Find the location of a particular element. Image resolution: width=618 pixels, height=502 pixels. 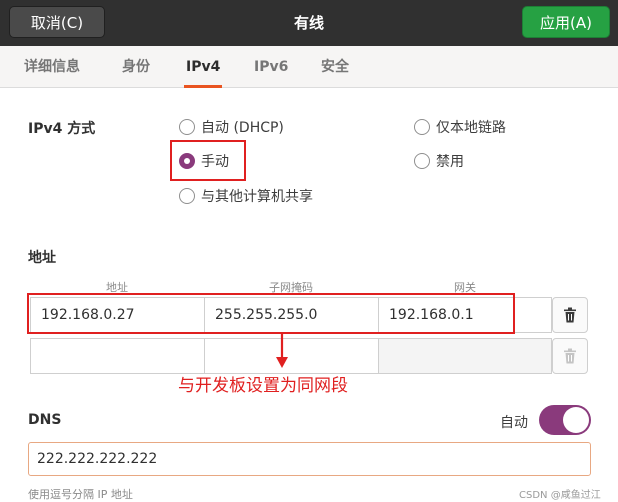

dns-input: 222.222.222.222 is located at coordinates (309, 459).